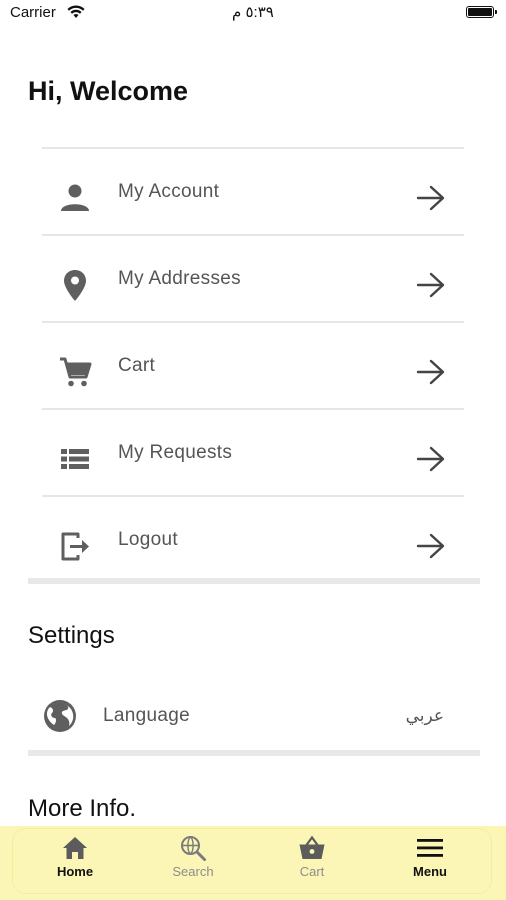  Describe the element at coordinates (75, 848) in the screenshot. I see `home-icon` at that location.